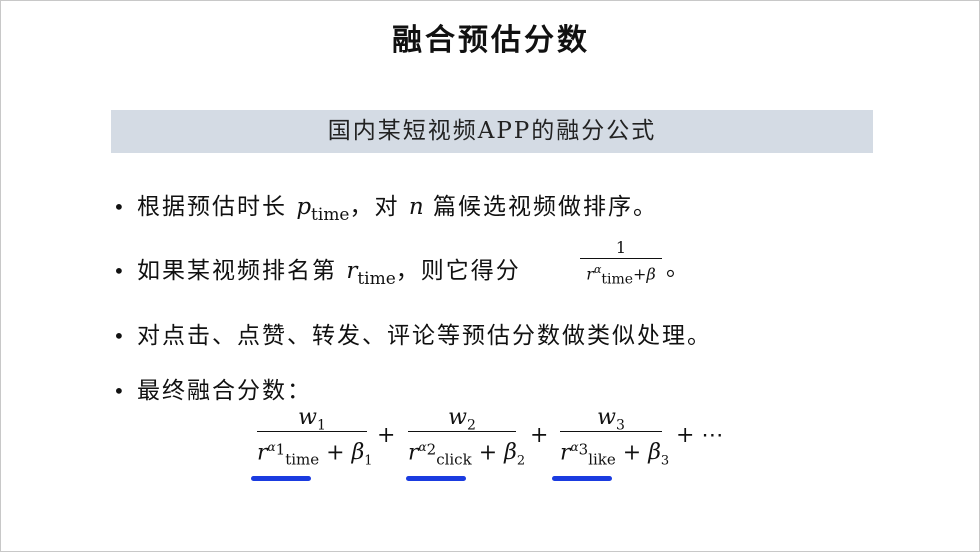  Describe the element at coordinates (315, 454) in the screenshot. I see `denominator-1: rα1time + β1` at that location.